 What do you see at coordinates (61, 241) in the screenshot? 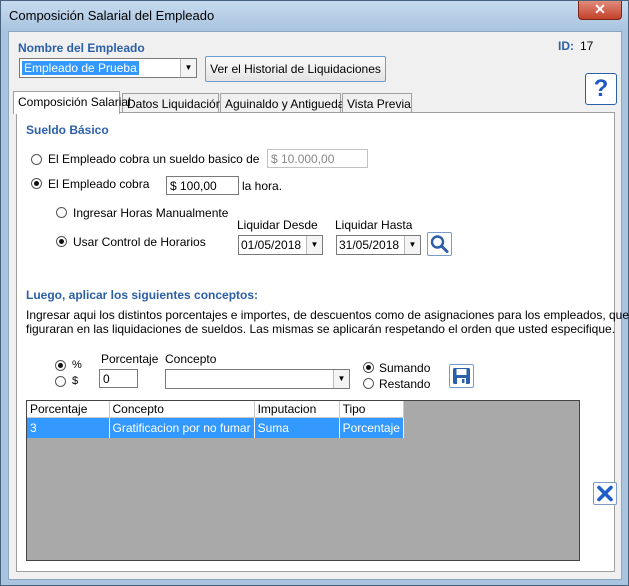
I see `schedule-control-radio` at bounding box center [61, 241].